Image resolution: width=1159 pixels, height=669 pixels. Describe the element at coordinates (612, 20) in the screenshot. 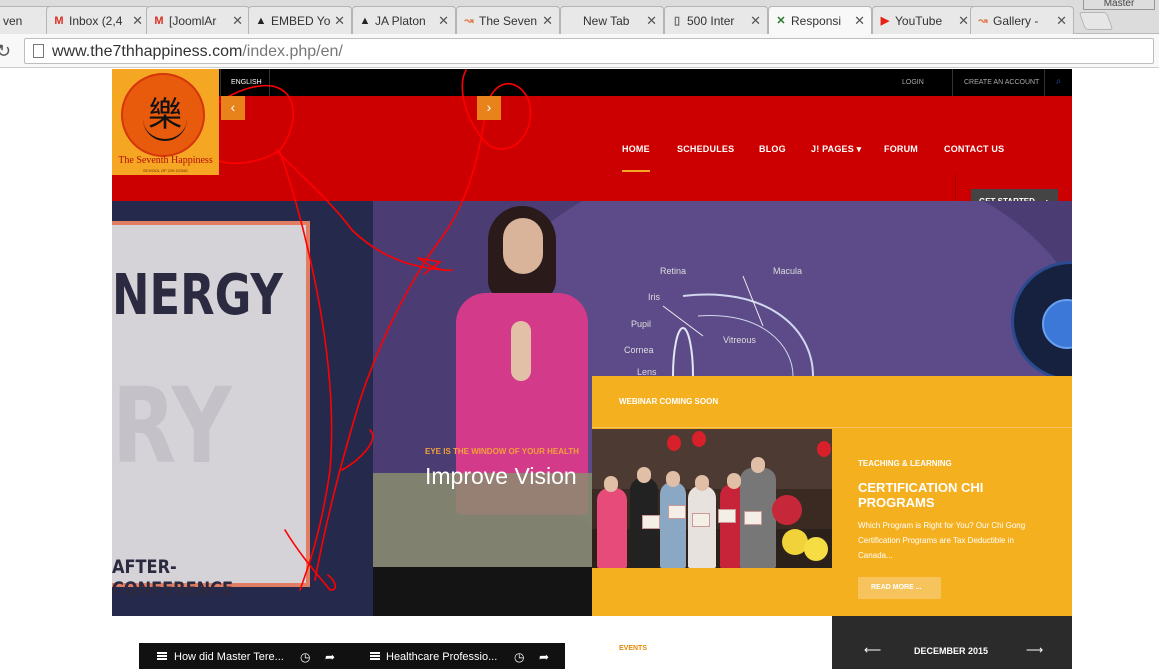

I see `browser-tab: New Tab ✕` at that location.